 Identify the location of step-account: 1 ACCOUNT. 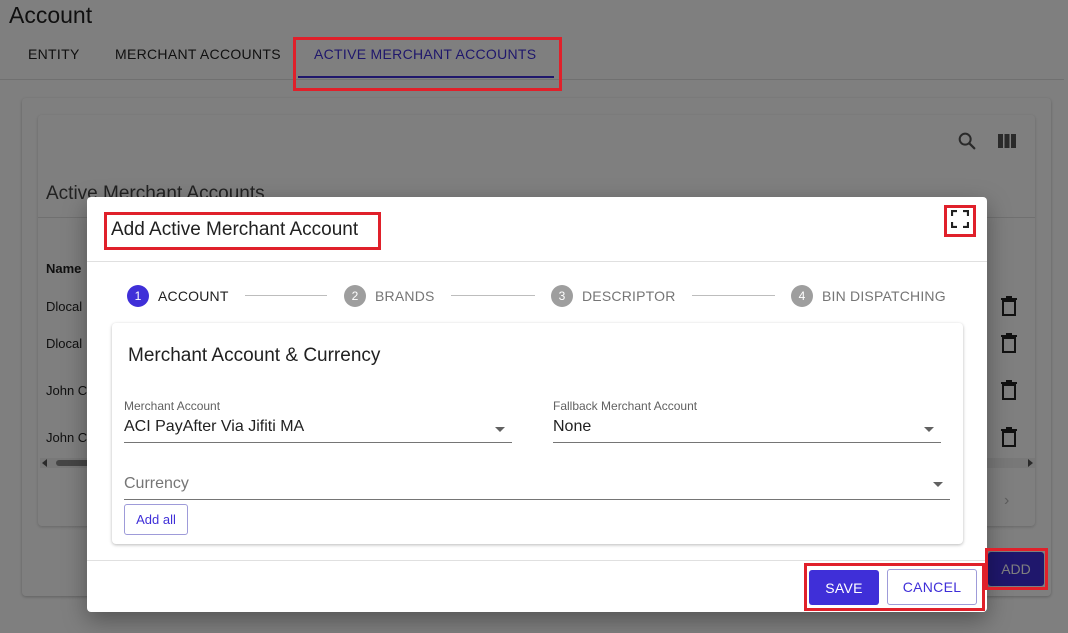
(178, 296).